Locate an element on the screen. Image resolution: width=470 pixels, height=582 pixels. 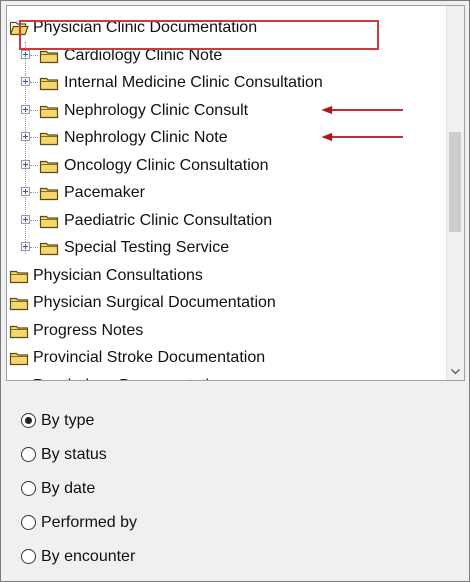
tree-subfolder-item: Oncology Clinic Consultation is located at coordinates (217, 166).